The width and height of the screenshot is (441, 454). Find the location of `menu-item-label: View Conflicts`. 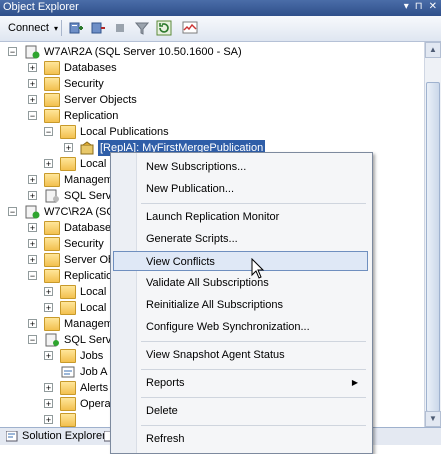

menu-item-label: View Conflicts is located at coordinates (180, 262).